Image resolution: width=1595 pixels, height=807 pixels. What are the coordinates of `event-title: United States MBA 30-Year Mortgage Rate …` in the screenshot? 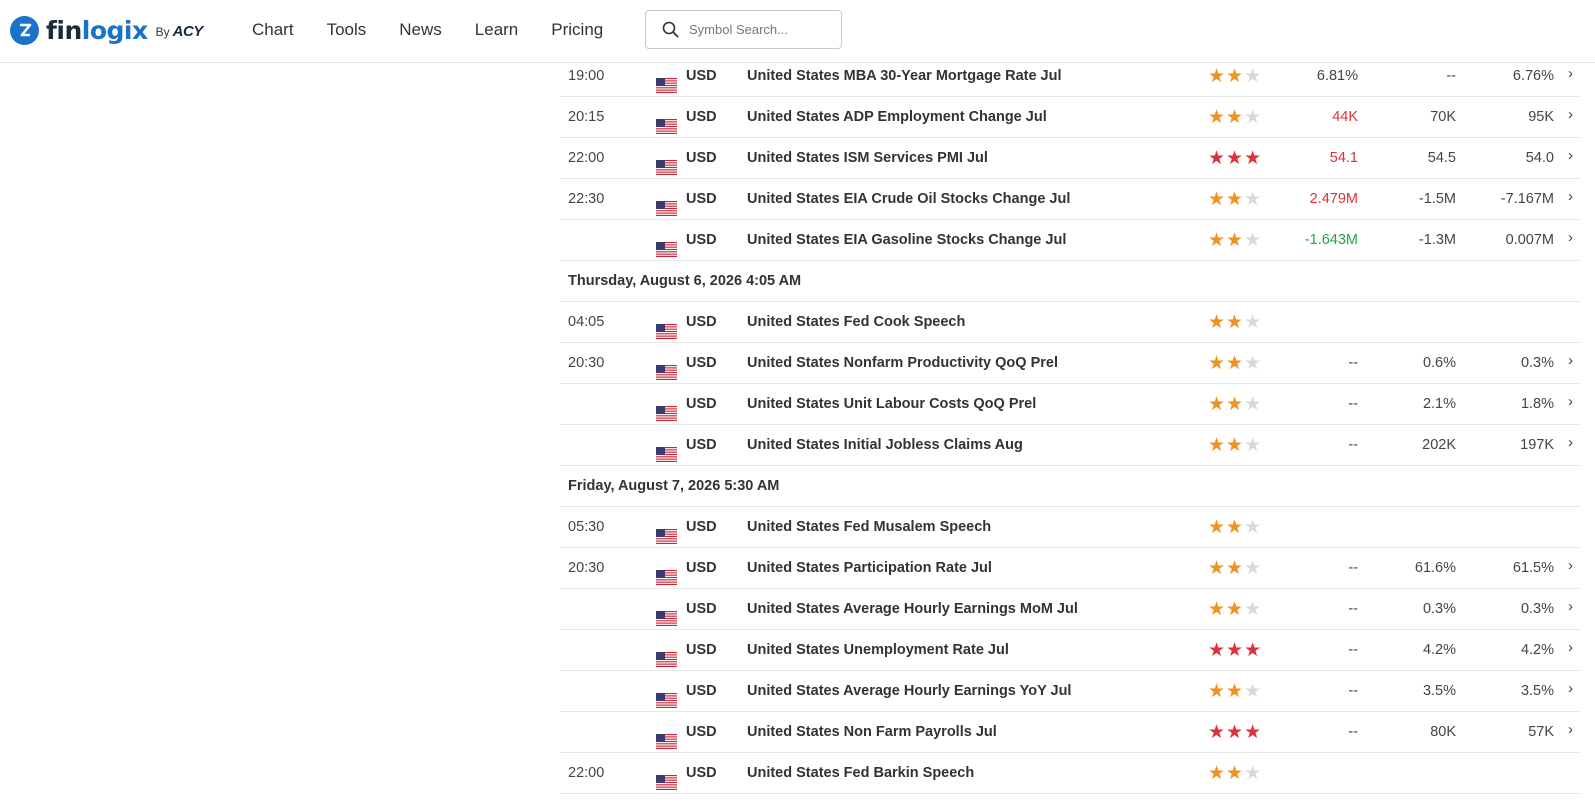 It's located at (904, 76).